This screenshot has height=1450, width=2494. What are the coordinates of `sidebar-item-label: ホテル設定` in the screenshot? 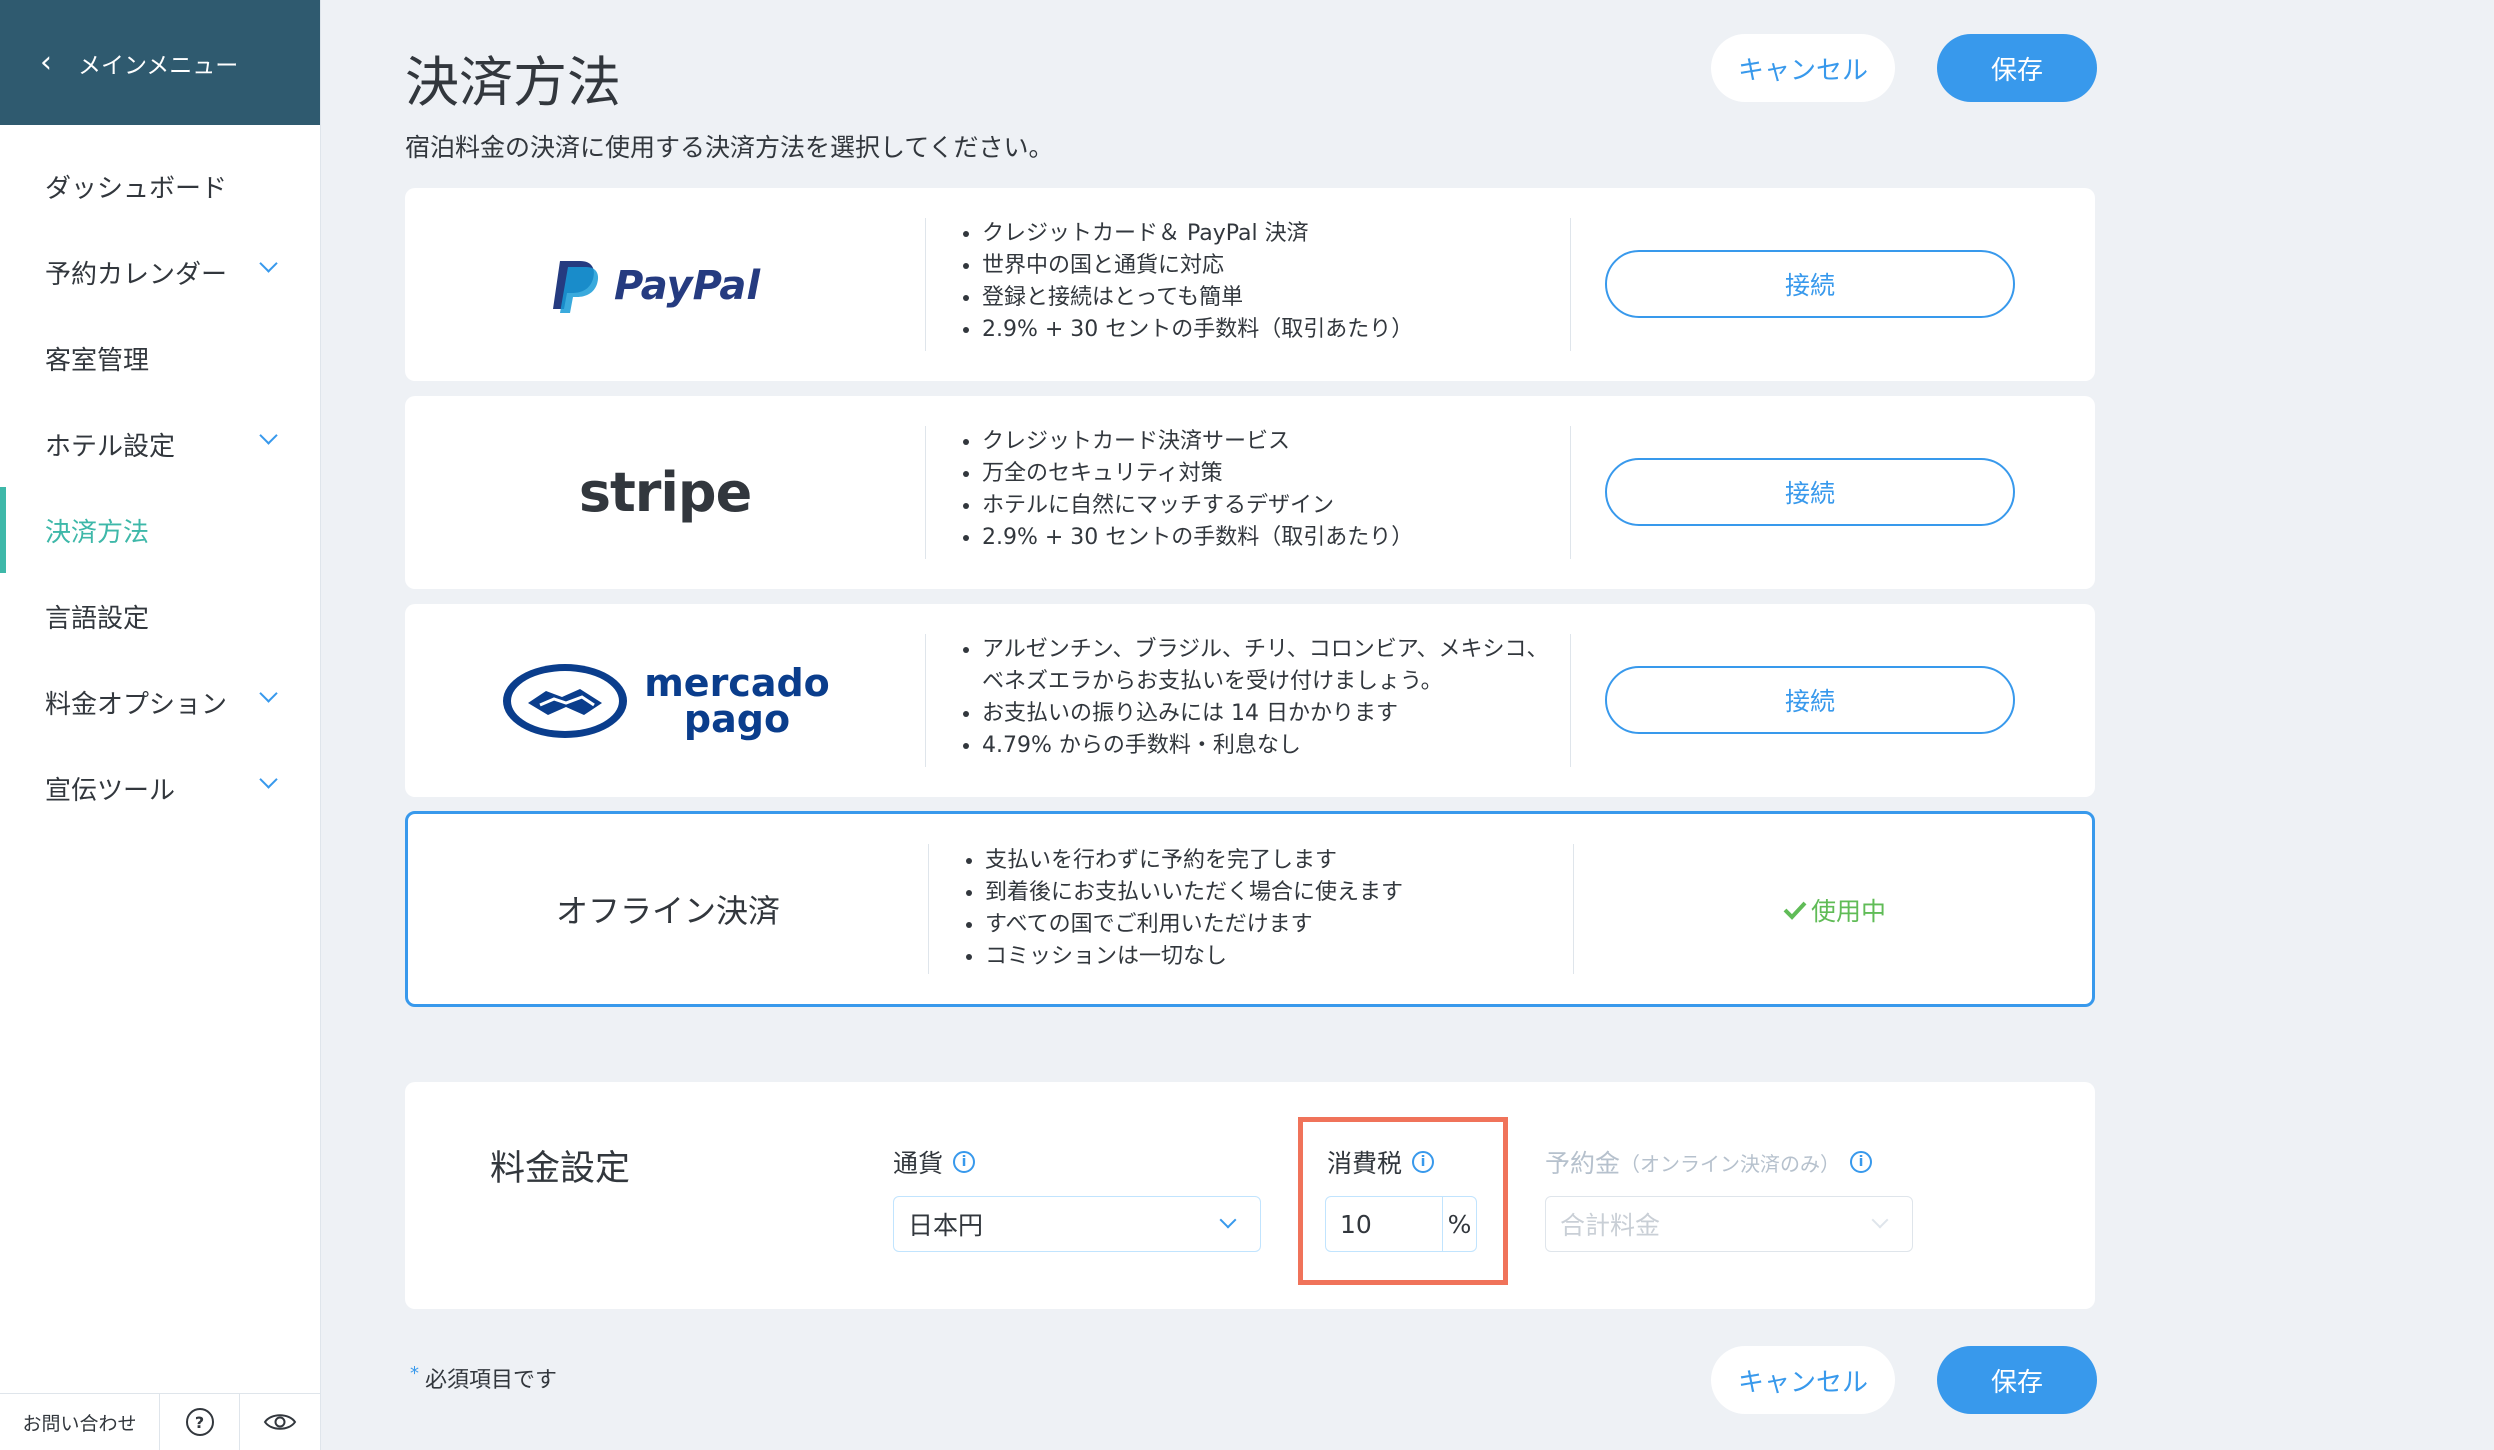 It's located at (110, 446).